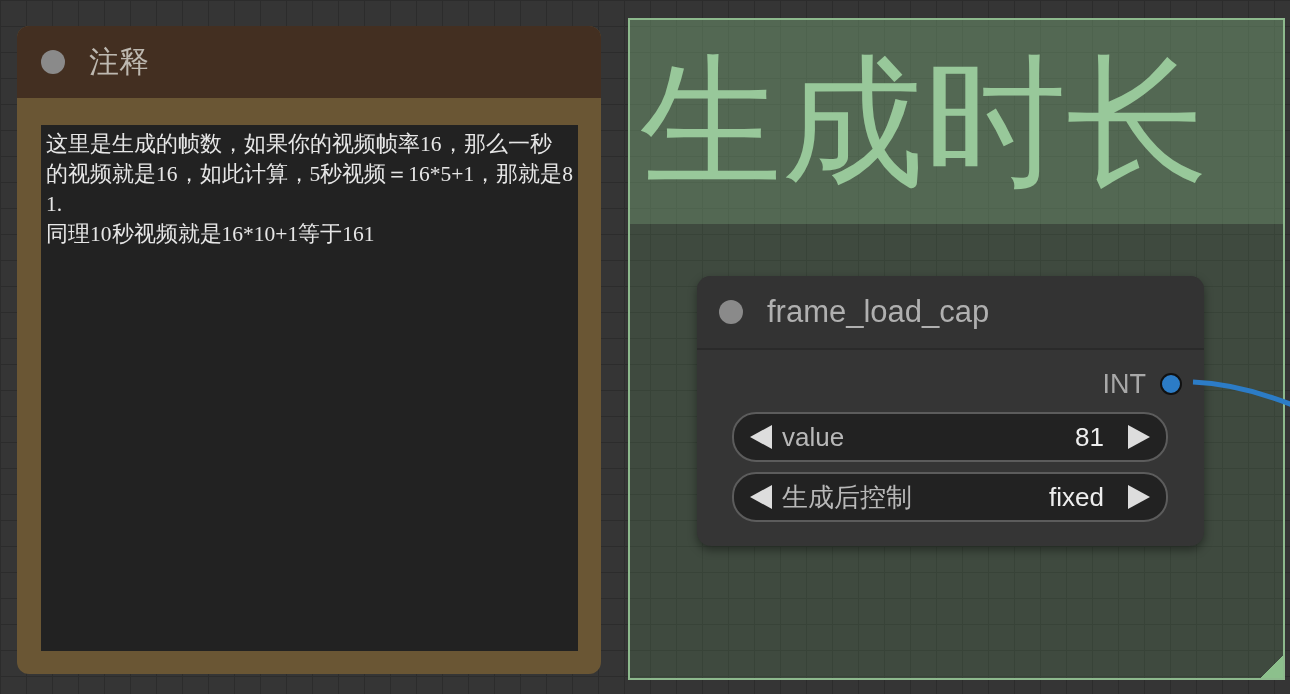 The width and height of the screenshot is (1290, 694). Describe the element at coordinates (924, 122) in the screenshot. I see `group-title: 生成时长` at that location.